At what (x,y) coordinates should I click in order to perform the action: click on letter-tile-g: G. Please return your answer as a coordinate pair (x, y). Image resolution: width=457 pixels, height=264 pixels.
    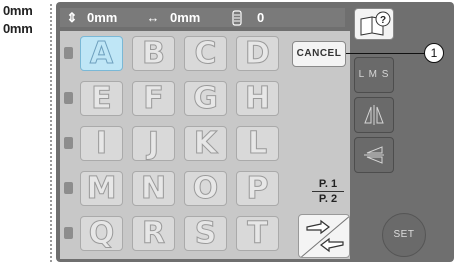
    Looking at the image, I should click on (205, 98).